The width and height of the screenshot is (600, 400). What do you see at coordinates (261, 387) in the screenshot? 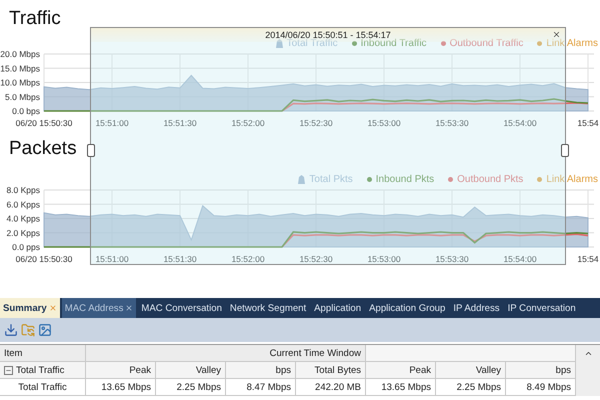
I see `table-cell: 8.47 Mbps` at bounding box center [261, 387].